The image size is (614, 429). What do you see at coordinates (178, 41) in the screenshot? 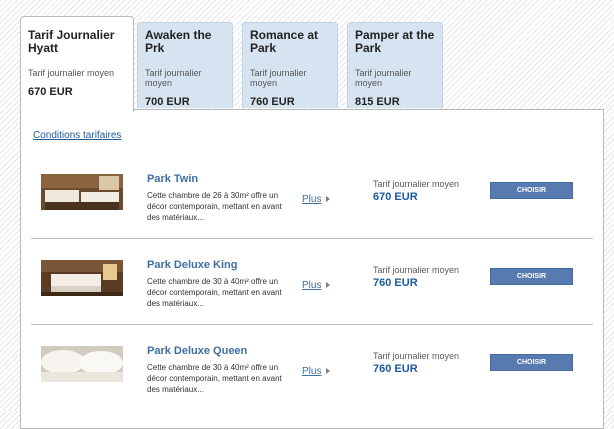
I see `tab-title: Awaken the Prk` at bounding box center [178, 41].